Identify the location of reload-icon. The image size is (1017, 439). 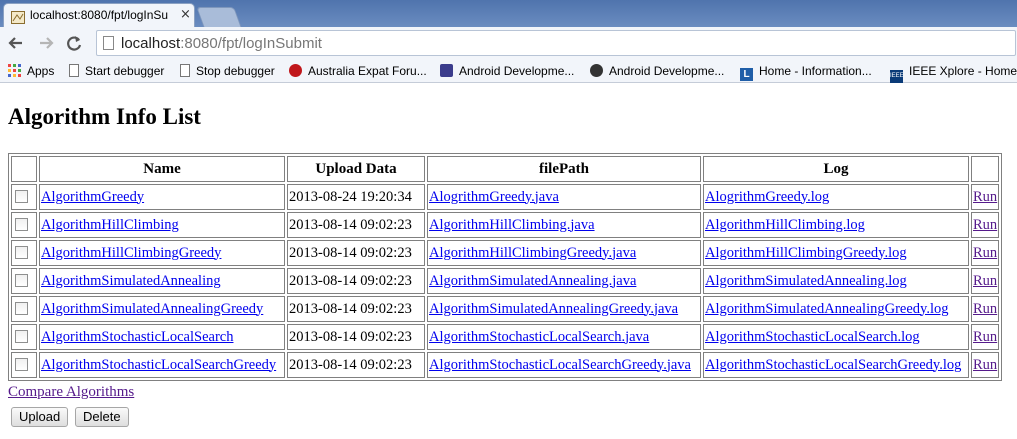
(74, 43).